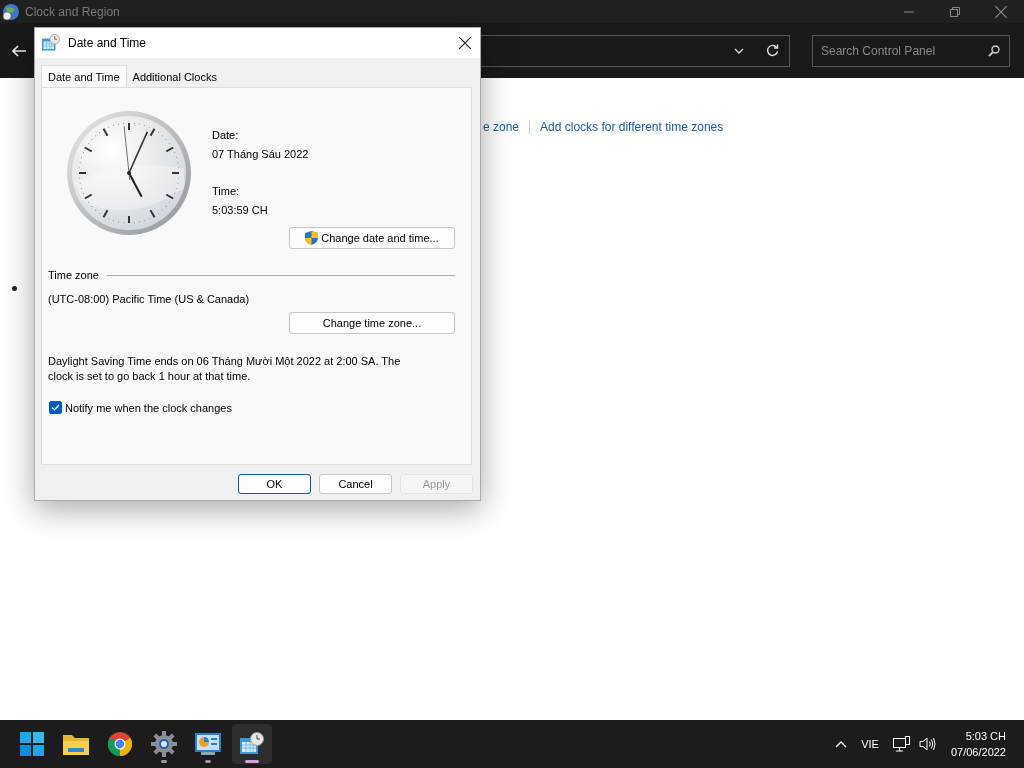  What do you see at coordinates (120, 744) in the screenshot?
I see `browser-icon` at bounding box center [120, 744].